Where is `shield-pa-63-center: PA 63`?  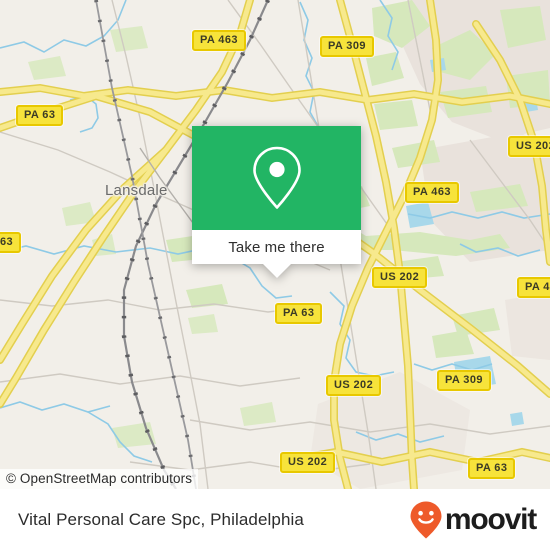
shield-pa-63-center: PA 63 is located at coordinates (299, 313).